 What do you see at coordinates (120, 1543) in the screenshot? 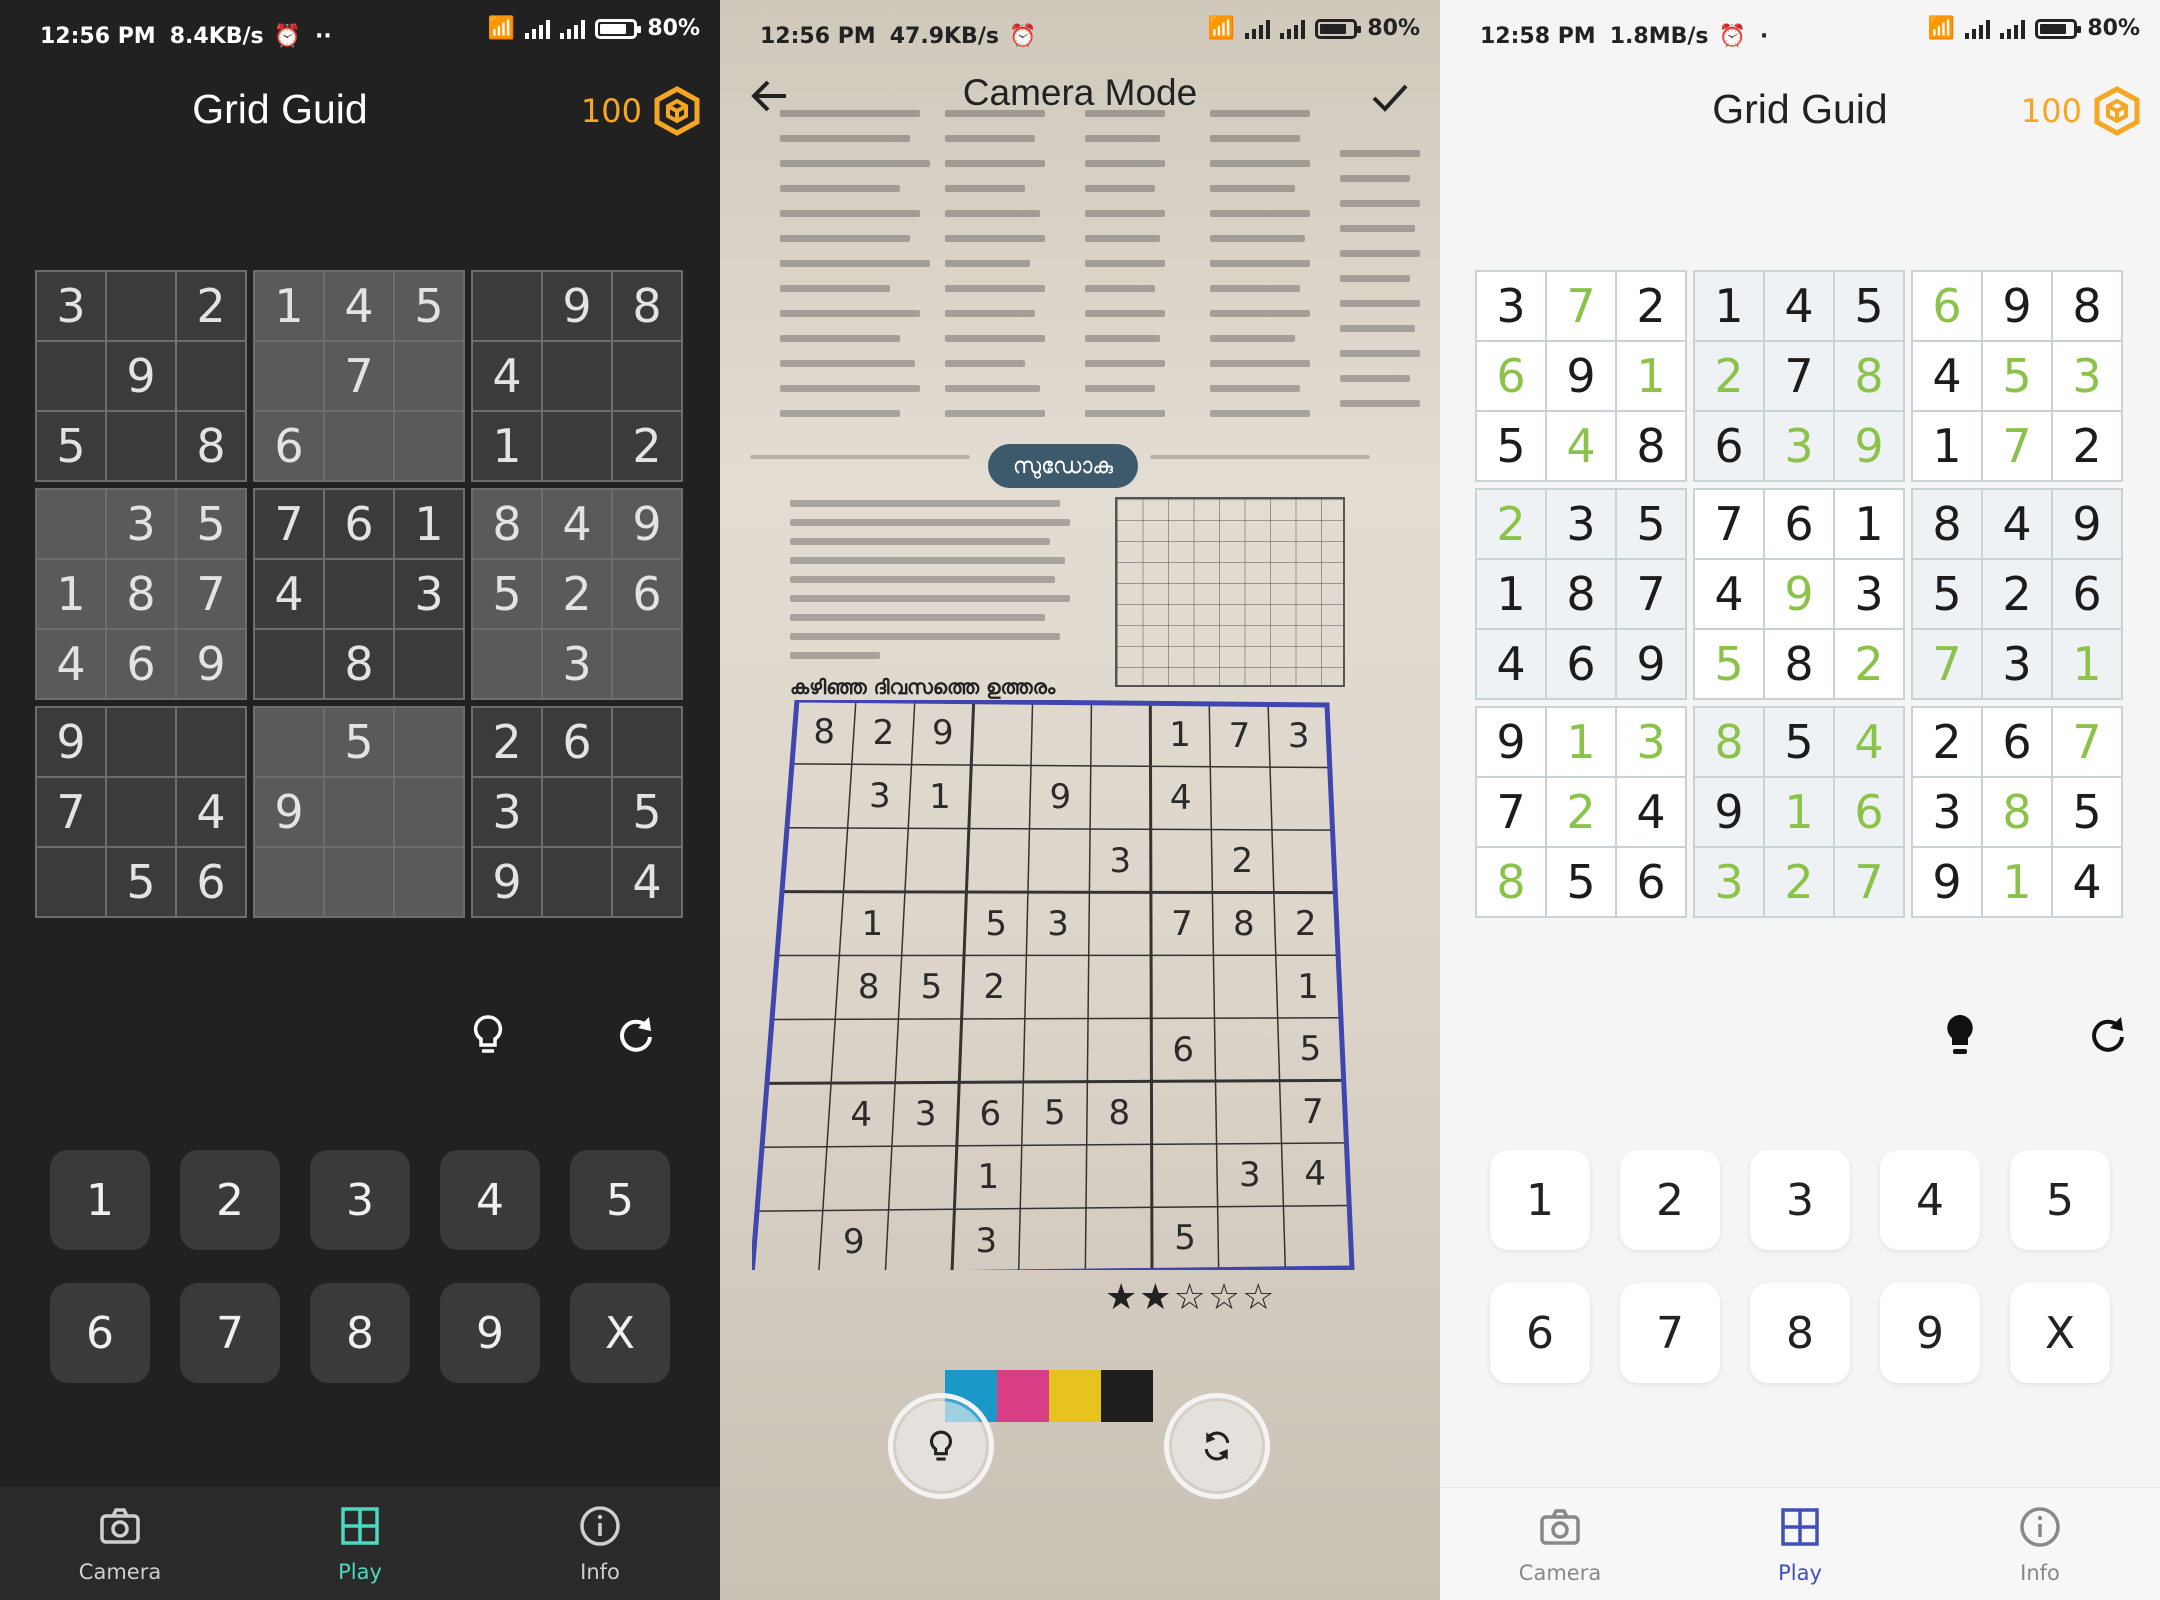
I see `nav-camera: Camera` at bounding box center [120, 1543].